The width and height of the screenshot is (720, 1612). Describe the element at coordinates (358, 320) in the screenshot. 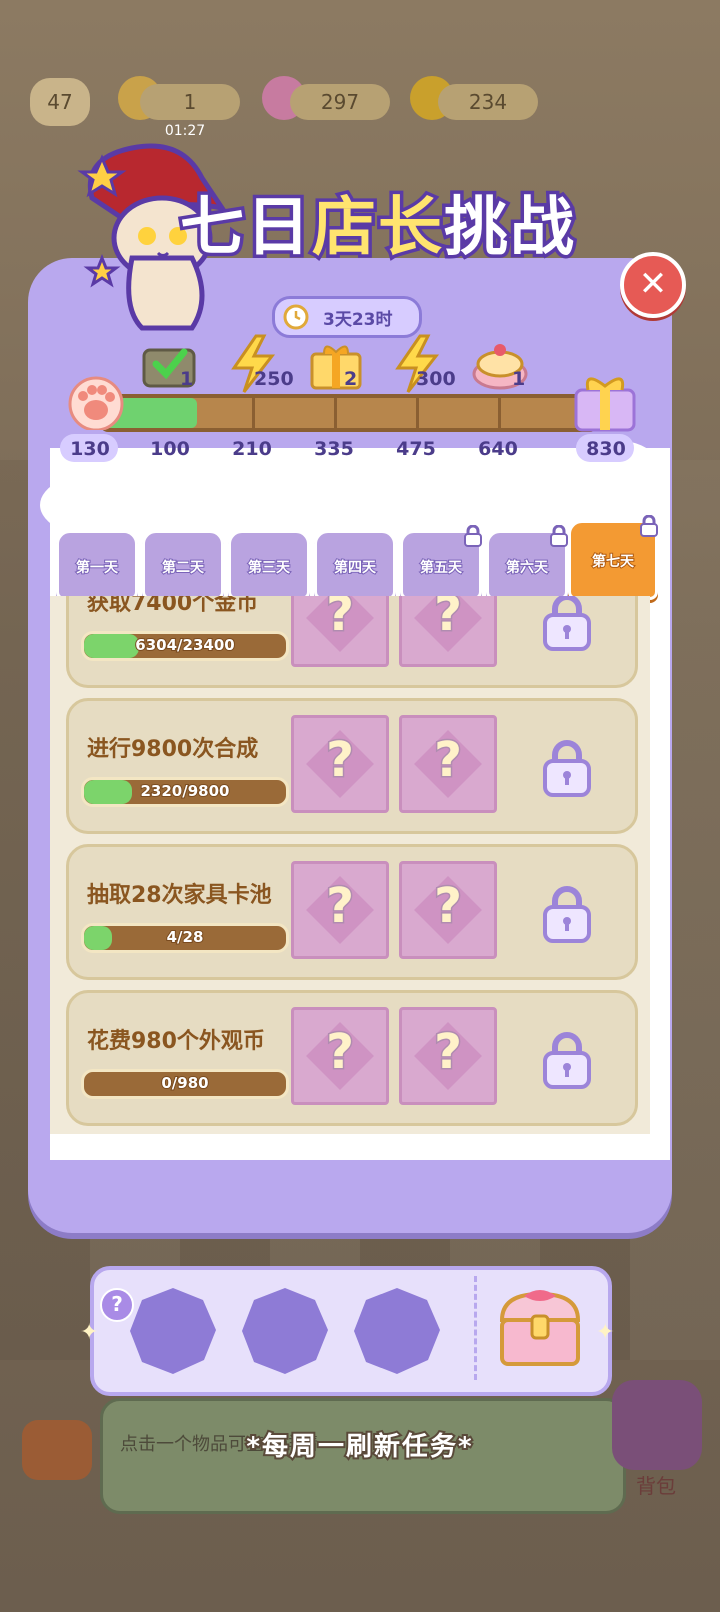

I see `timer-text: 3天23时` at that location.